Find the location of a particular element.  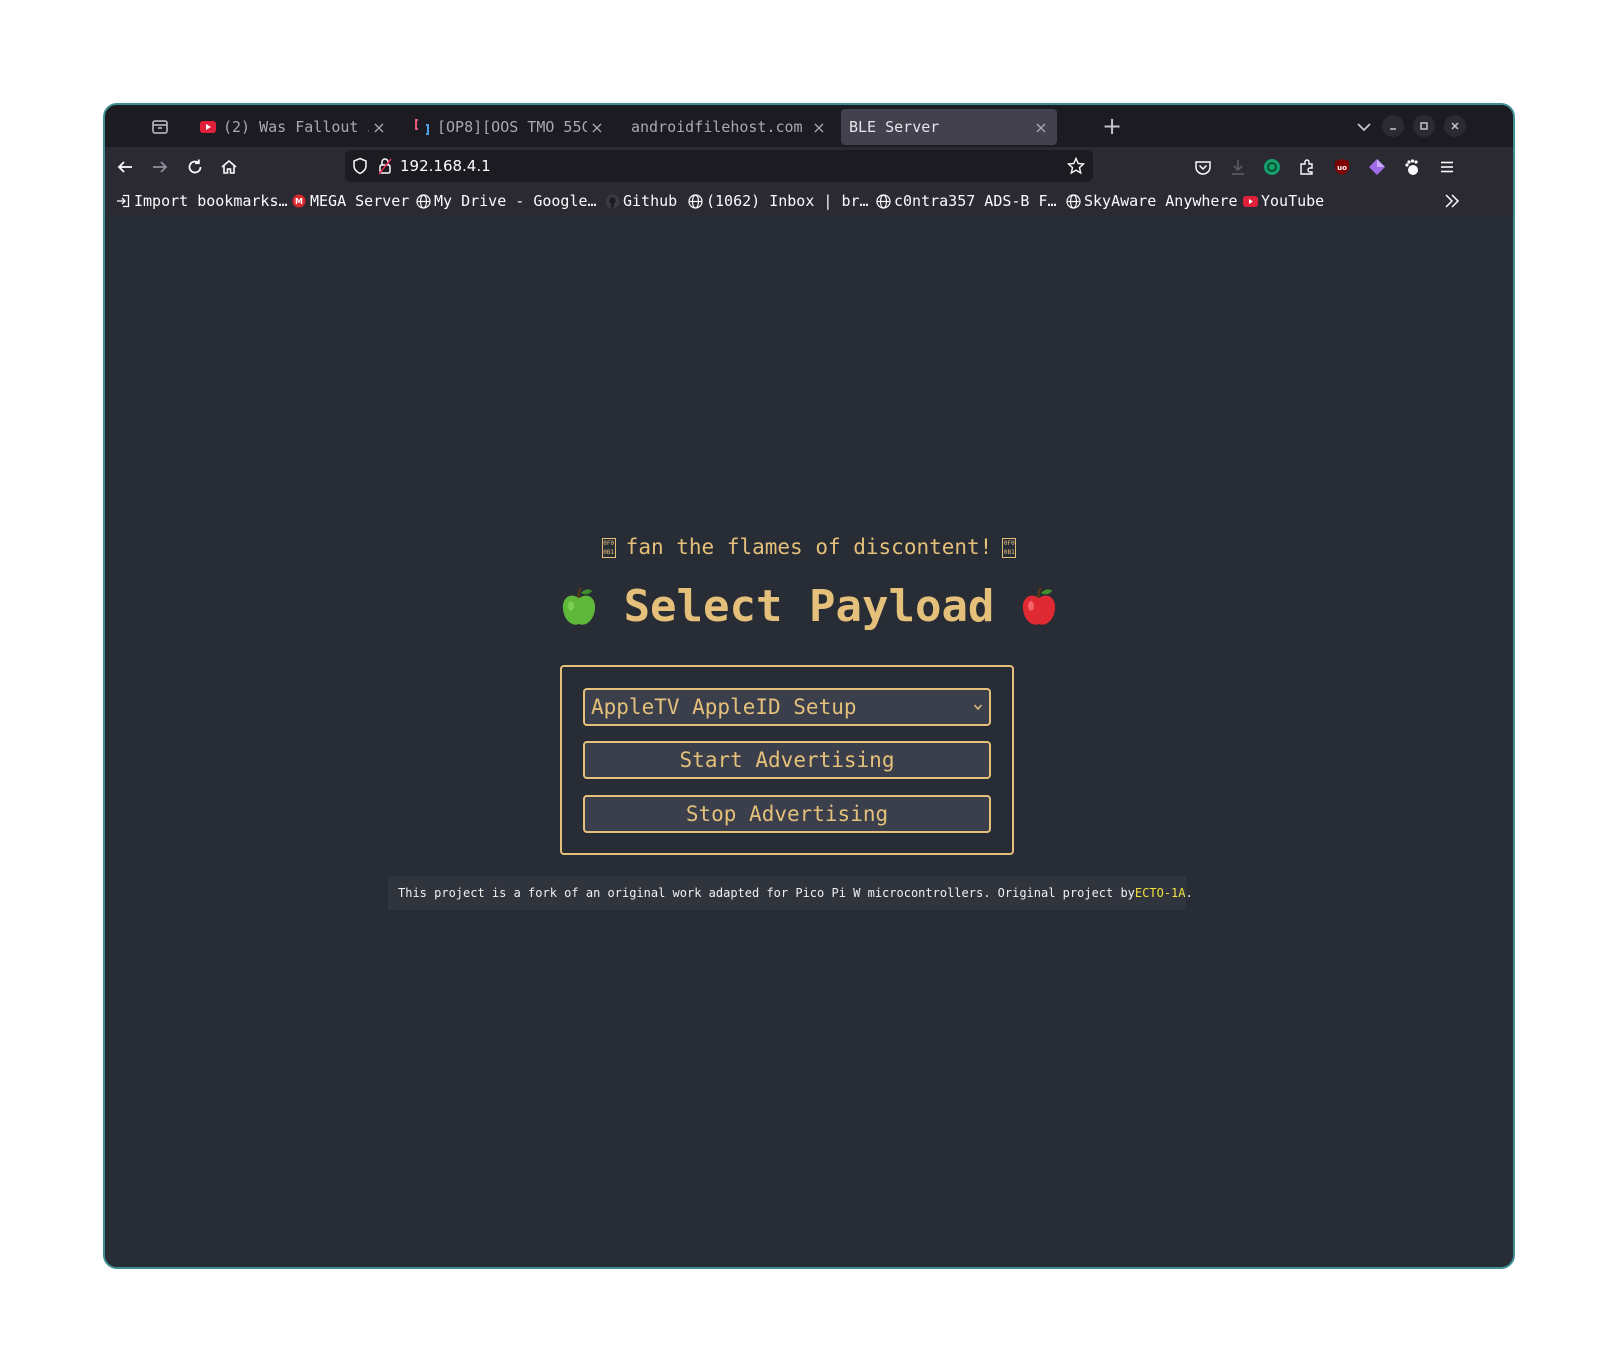

attribution-period: . is located at coordinates (1189, 893).